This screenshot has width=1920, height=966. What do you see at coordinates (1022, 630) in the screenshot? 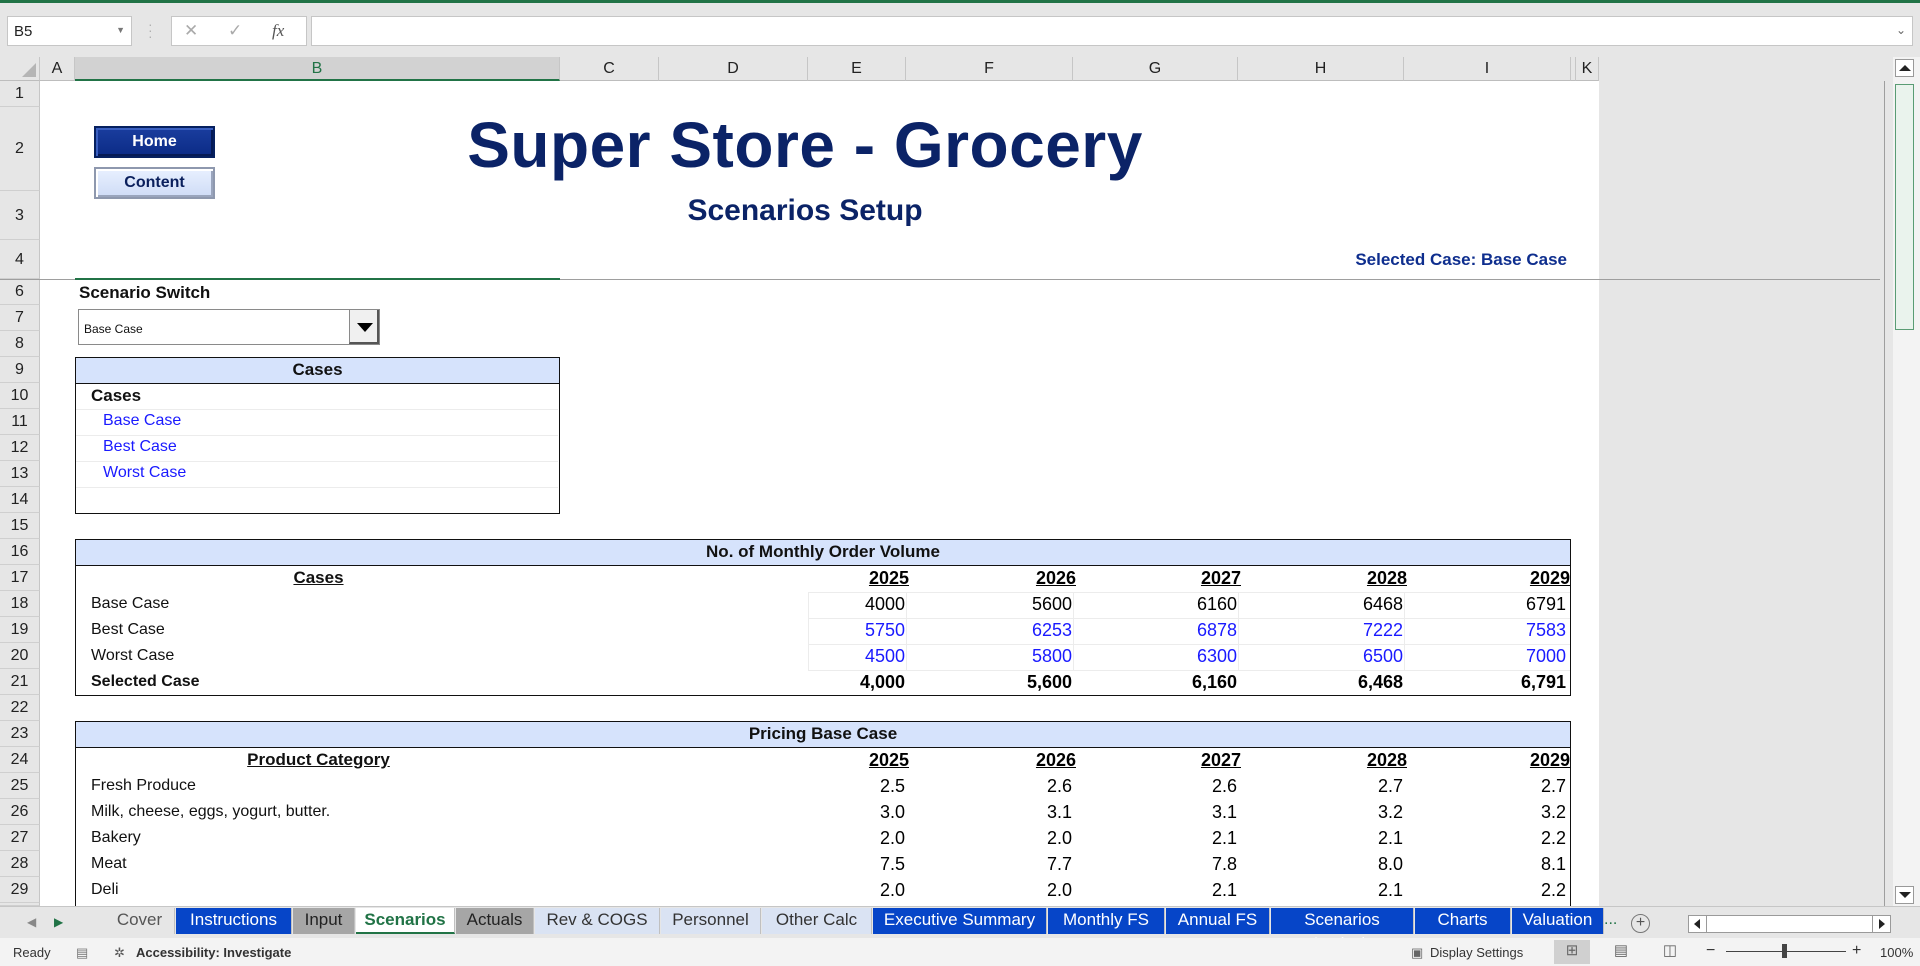
I see `order-volume-cell: 6253` at bounding box center [1022, 630].